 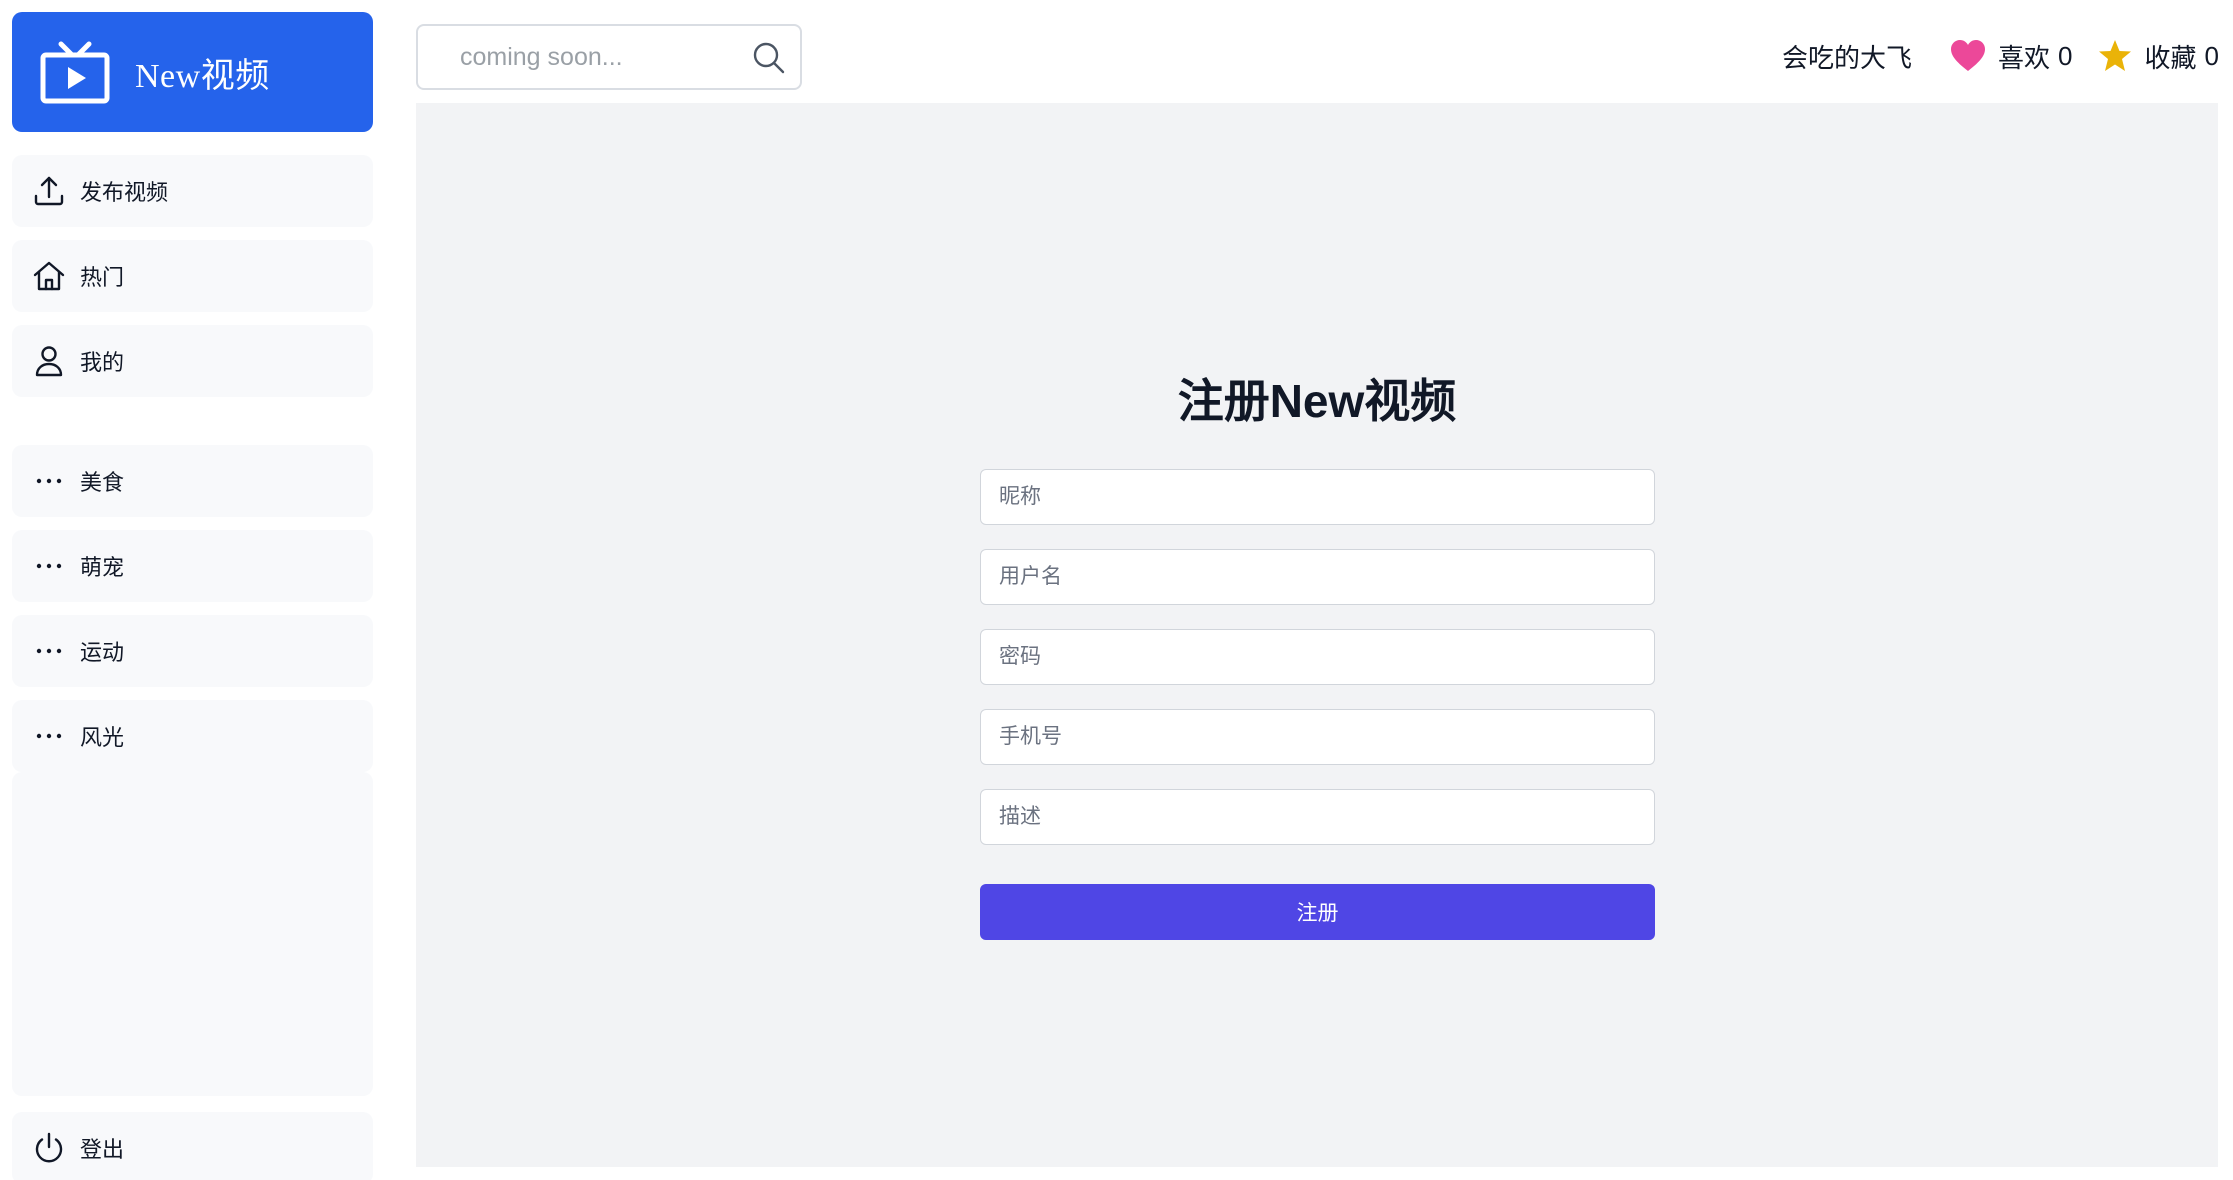 I want to click on username: 会吃的大飞, so click(x=1847, y=56).